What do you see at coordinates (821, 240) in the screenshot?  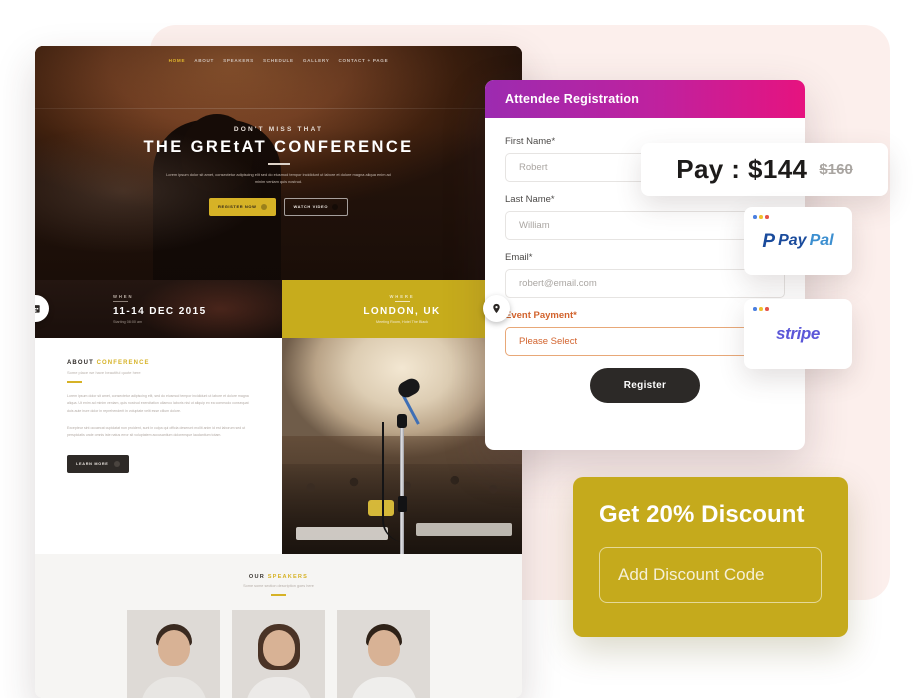 I see `paypal-word-pal: Pal` at bounding box center [821, 240].